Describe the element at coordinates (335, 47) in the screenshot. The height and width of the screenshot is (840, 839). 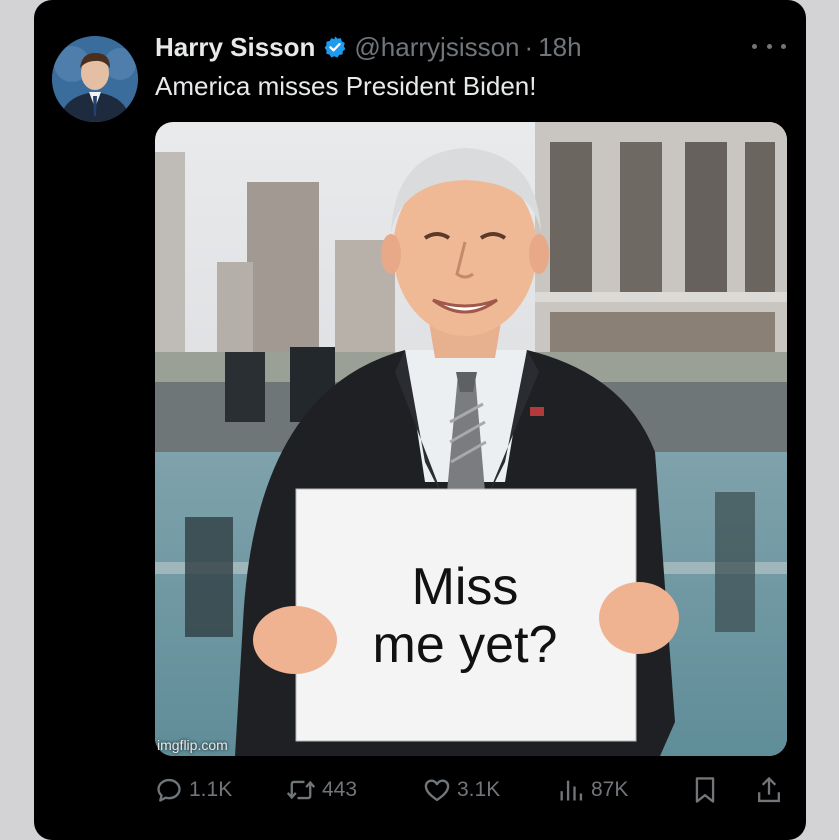
I see `verified-badge-icon` at that location.